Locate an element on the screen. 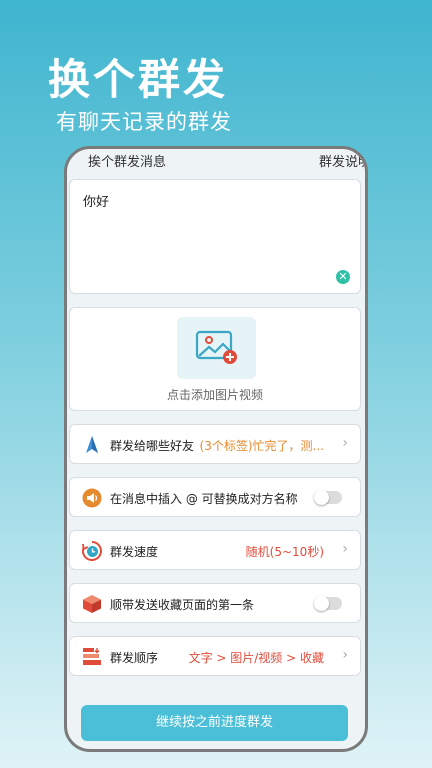 The height and width of the screenshot is (768, 432). add-media-card: 点击添加图片视频 is located at coordinates (215, 359).